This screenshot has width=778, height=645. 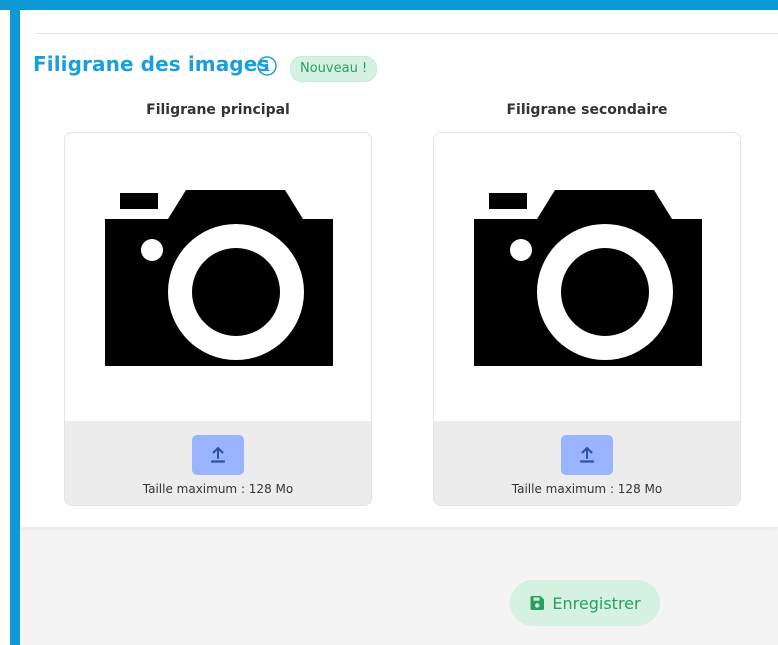 What do you see at coordinates (218, 110) in the screenshot?
I see `primary-watermark-title: Filigrane principal` at bounding box center [218, 110].